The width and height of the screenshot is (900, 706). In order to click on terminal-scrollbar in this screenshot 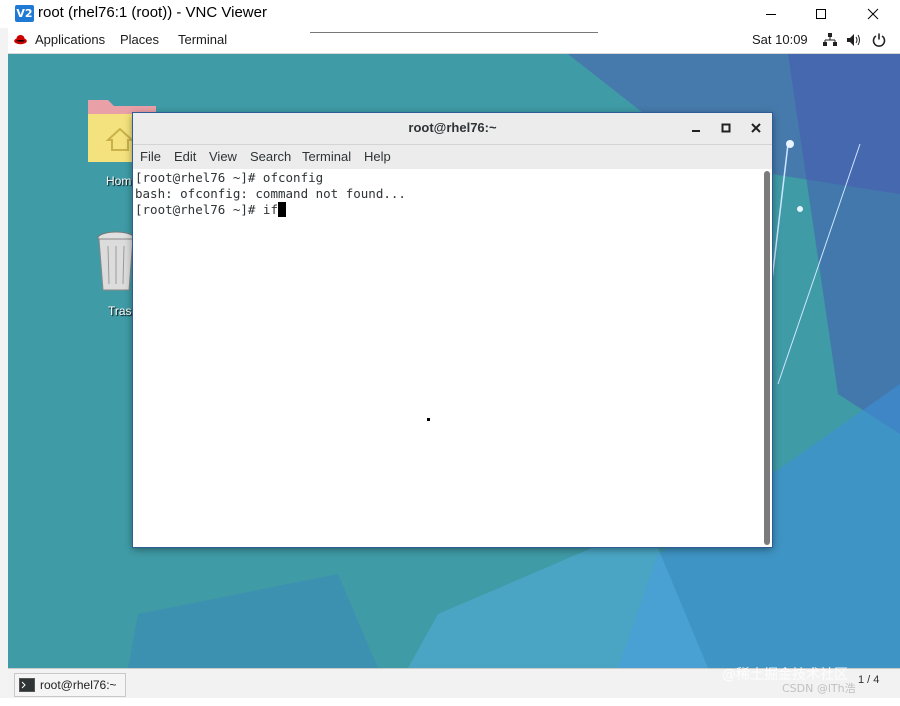, I will do `click(767, 358)`.